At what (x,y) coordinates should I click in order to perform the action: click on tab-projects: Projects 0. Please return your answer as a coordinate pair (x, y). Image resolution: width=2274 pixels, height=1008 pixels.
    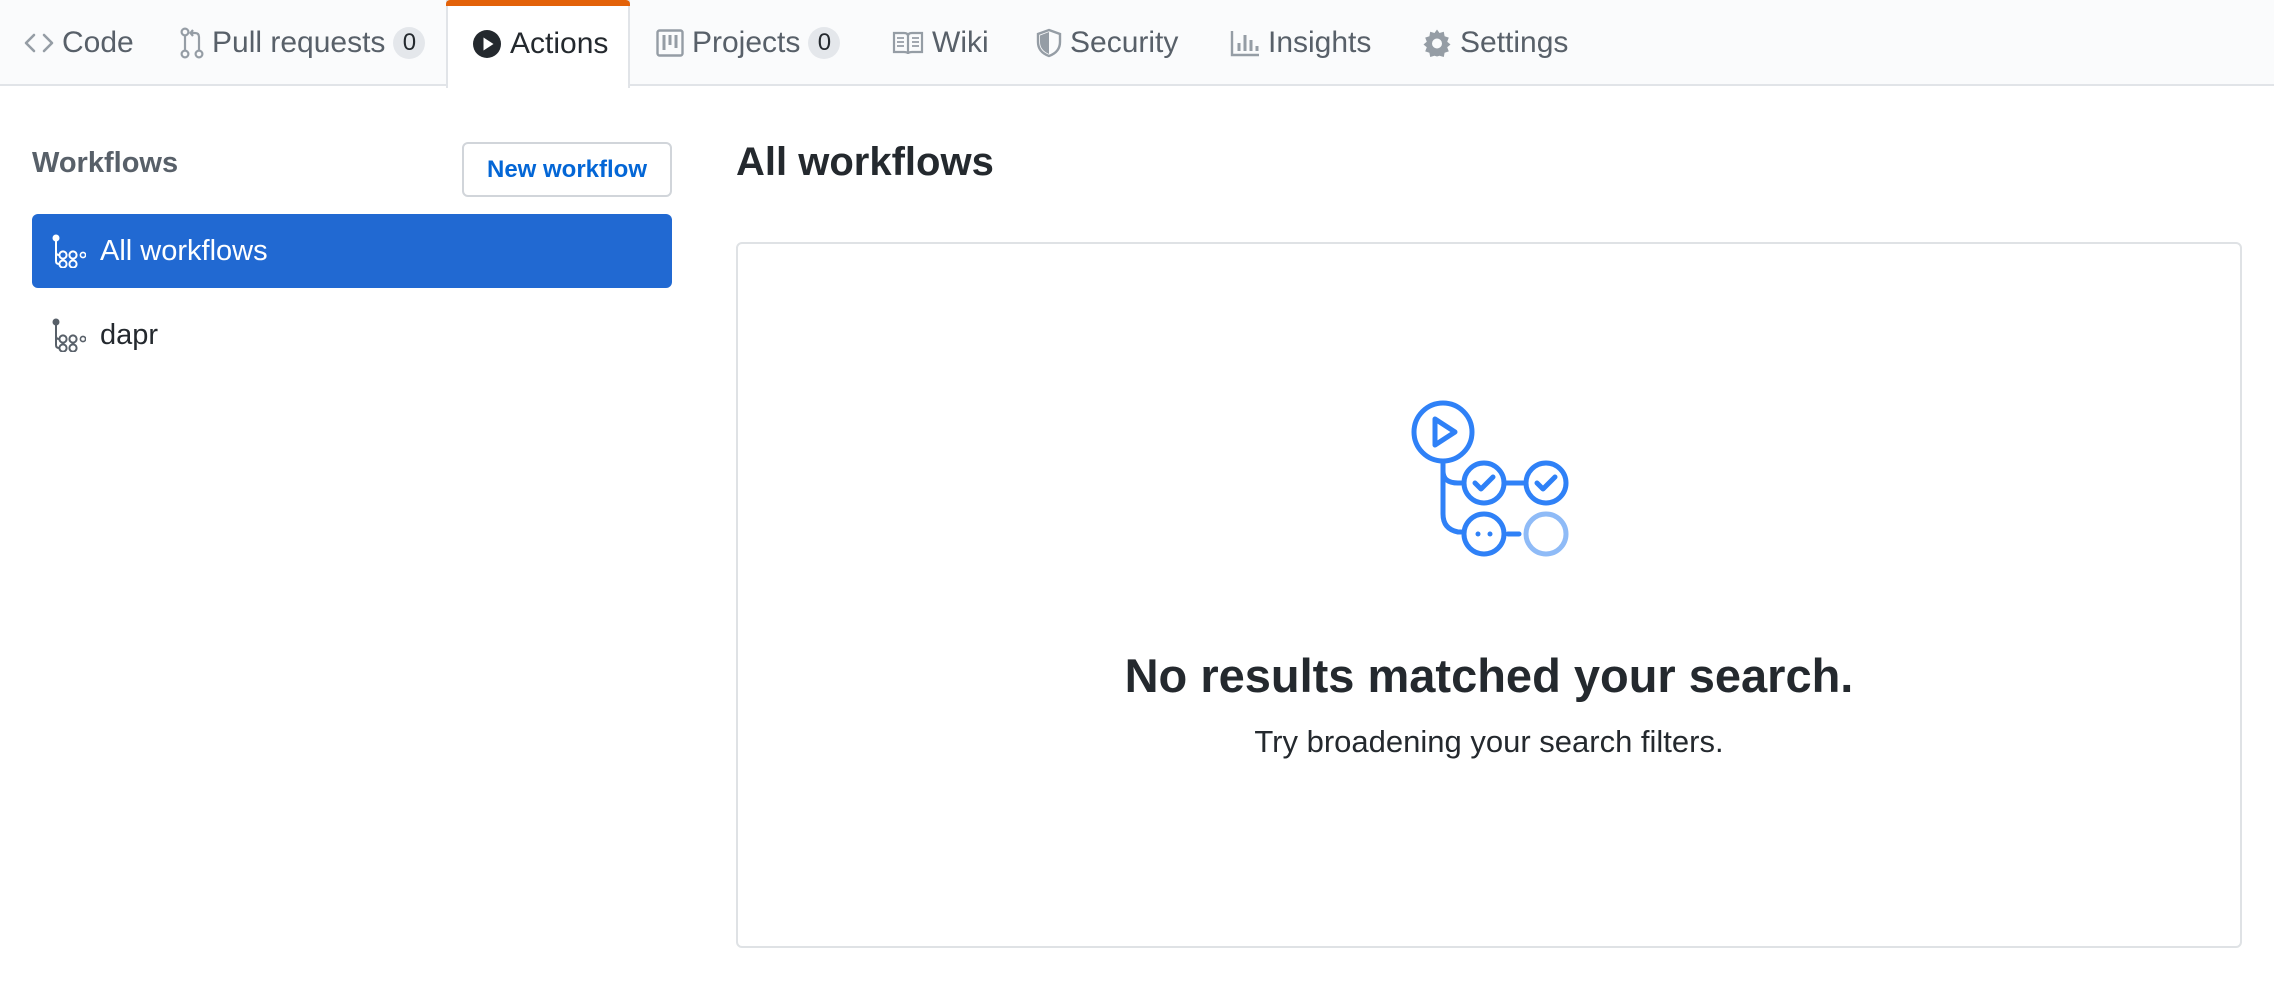
    Looking at the image, I should click on (748, 43).